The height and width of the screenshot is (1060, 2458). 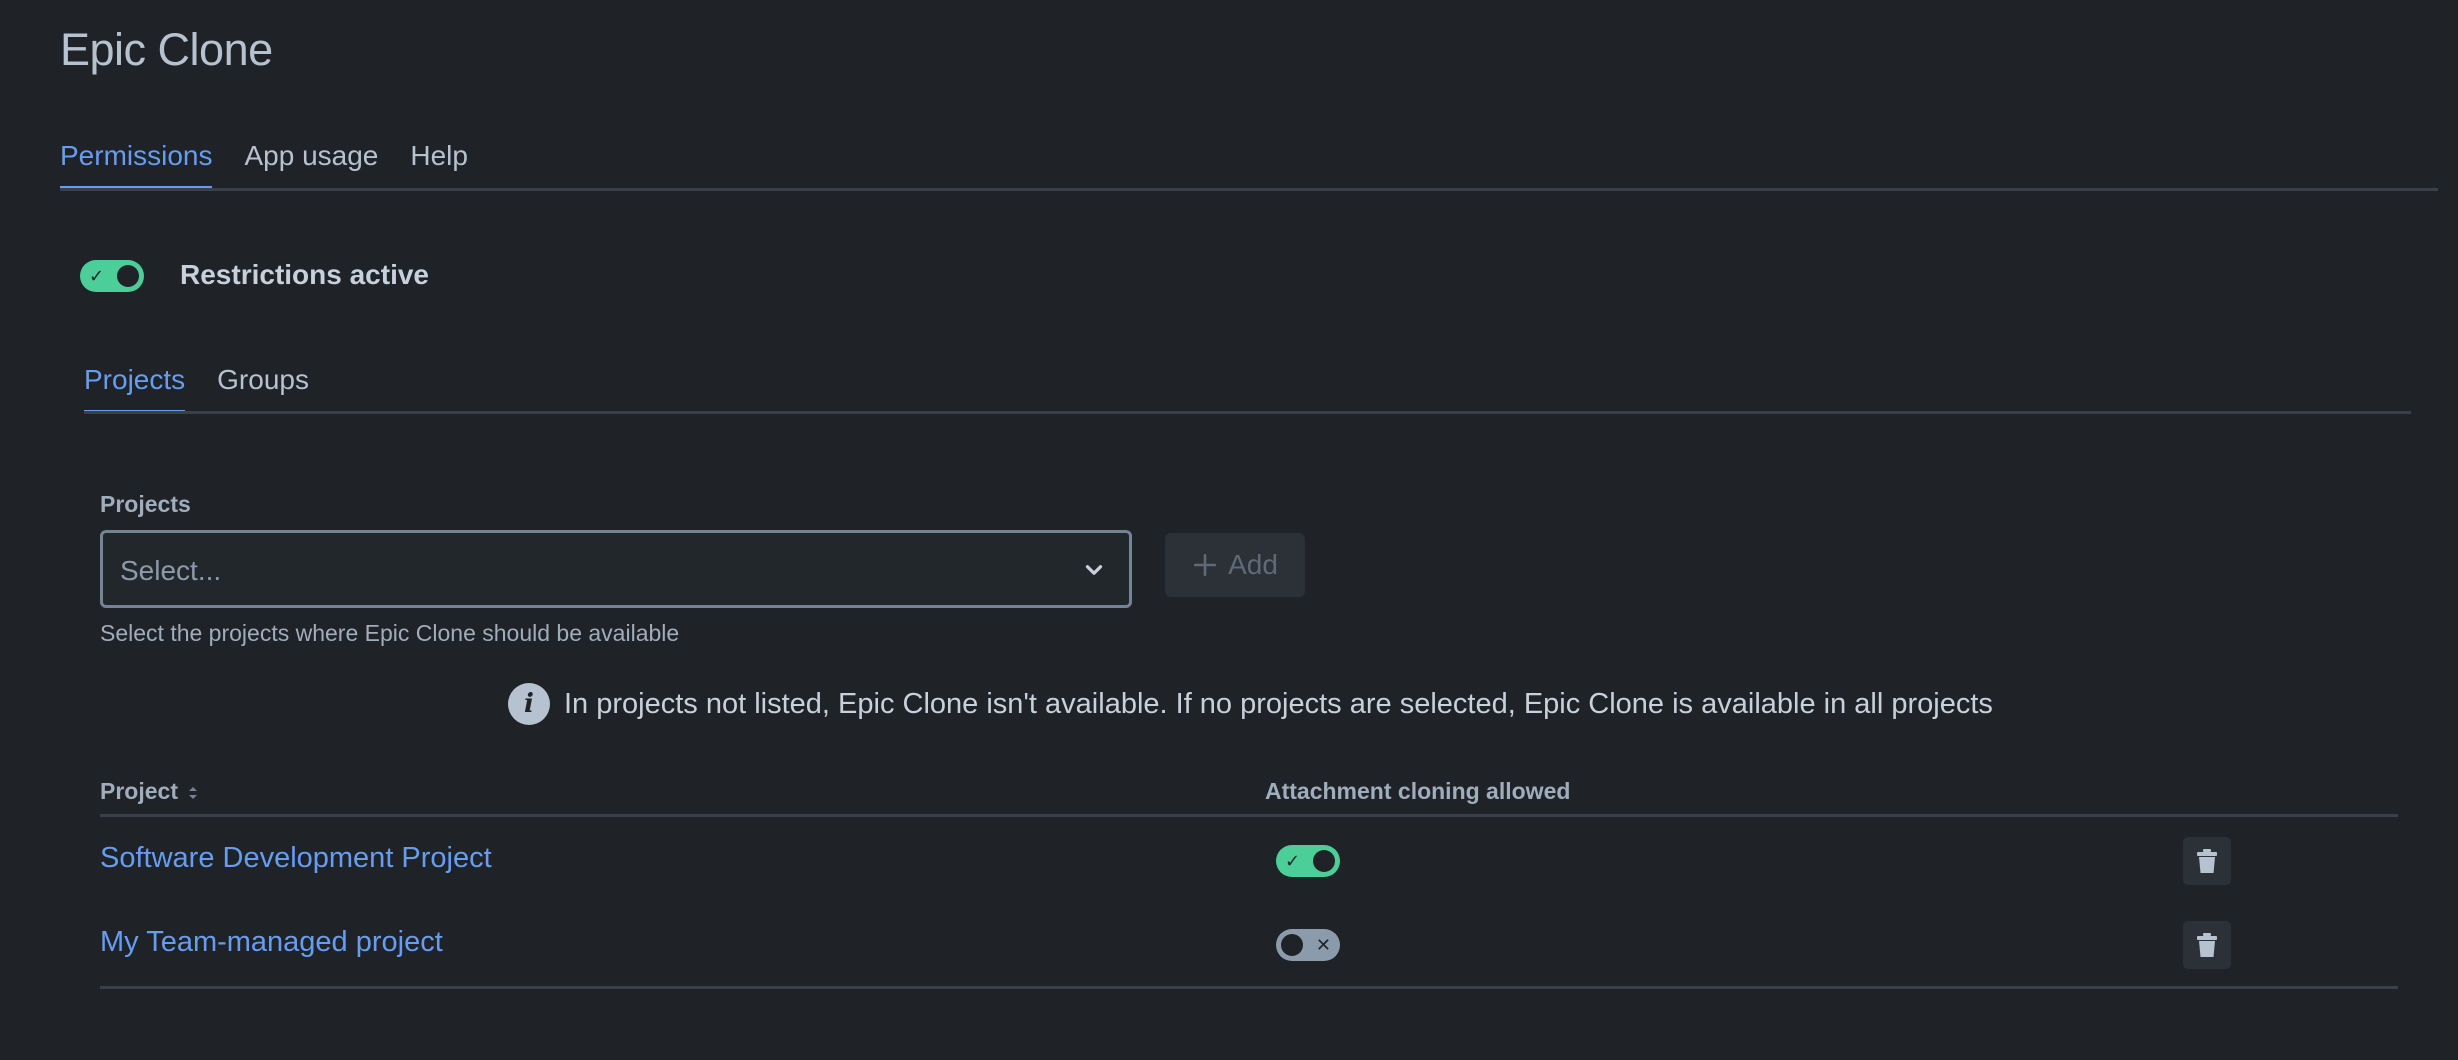 I want to click on column-header-project: Project, so click(x=149, y=791).